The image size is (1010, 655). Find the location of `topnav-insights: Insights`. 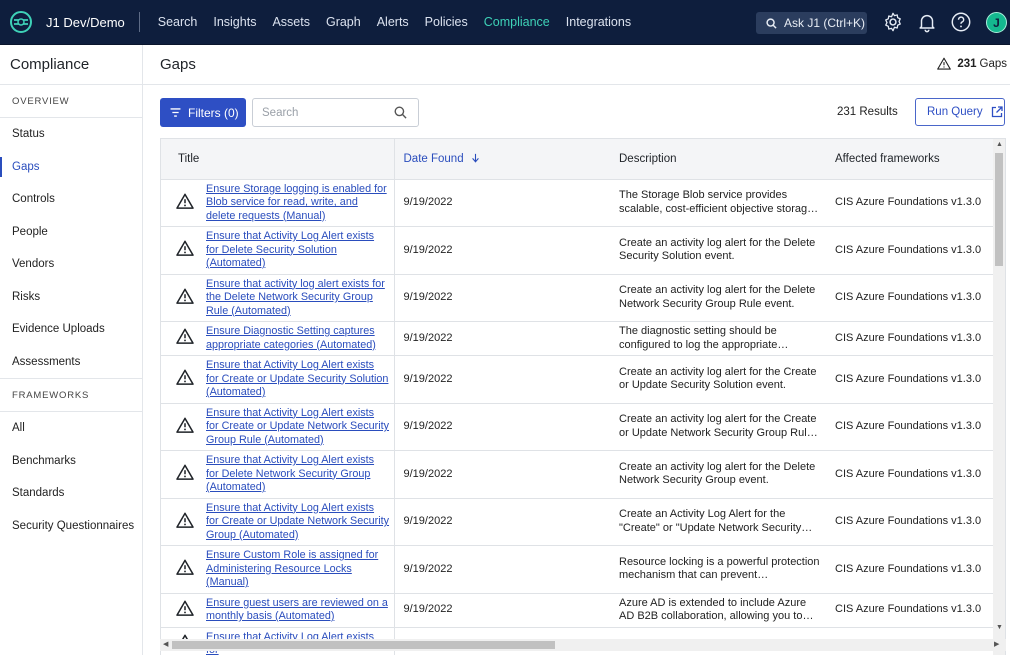

topnav-insights: Insights is located at coordinates (234, 22).